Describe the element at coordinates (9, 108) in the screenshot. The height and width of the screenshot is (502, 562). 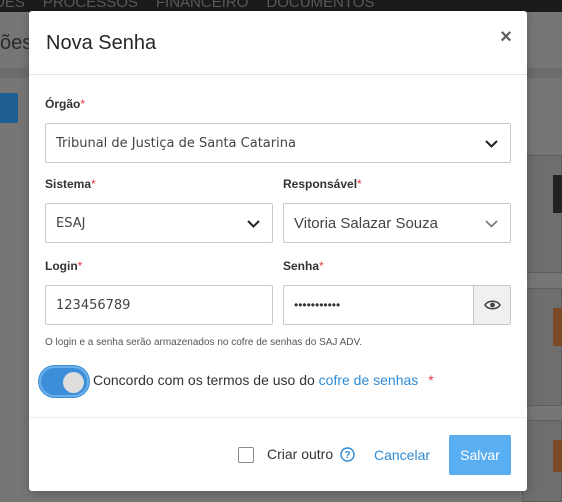
I see `background-button` at that location.